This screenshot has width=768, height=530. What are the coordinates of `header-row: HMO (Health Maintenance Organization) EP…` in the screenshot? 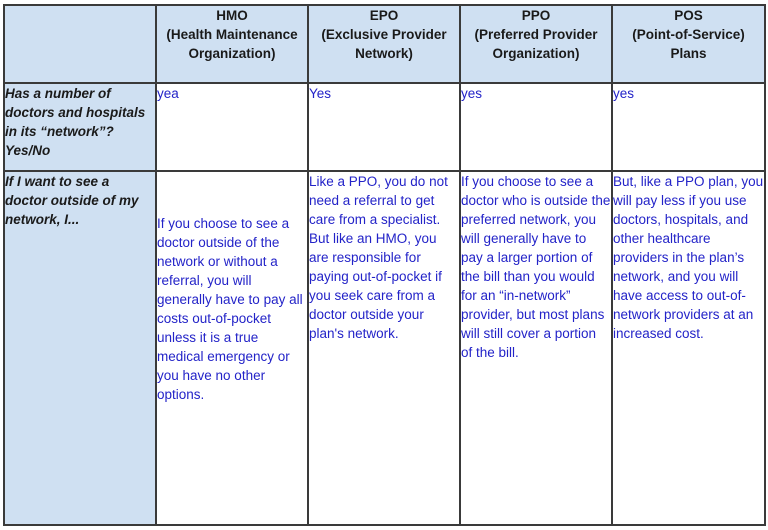 It's located at (384, 44).